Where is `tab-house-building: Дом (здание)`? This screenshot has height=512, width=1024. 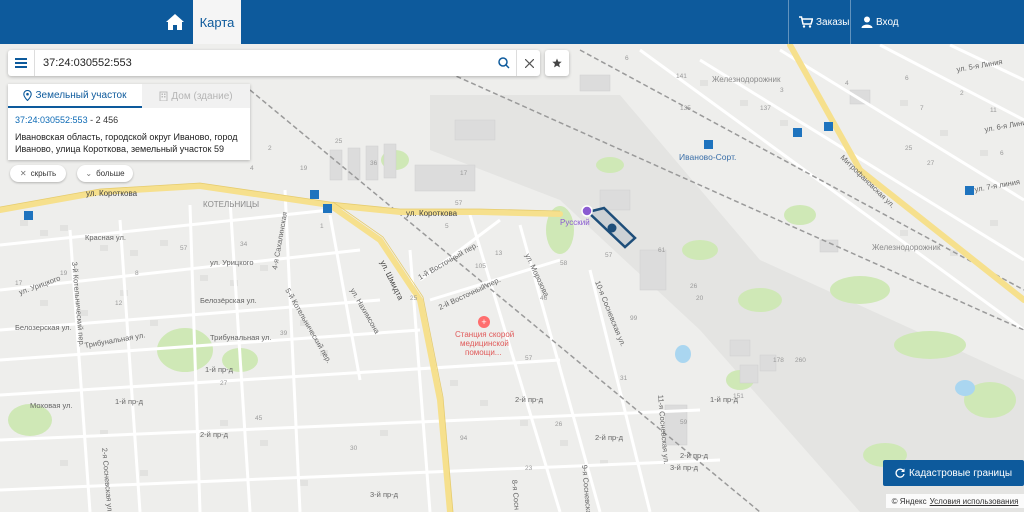 tab-house-building: Дом (здание) is located at coordinates (196, 96).